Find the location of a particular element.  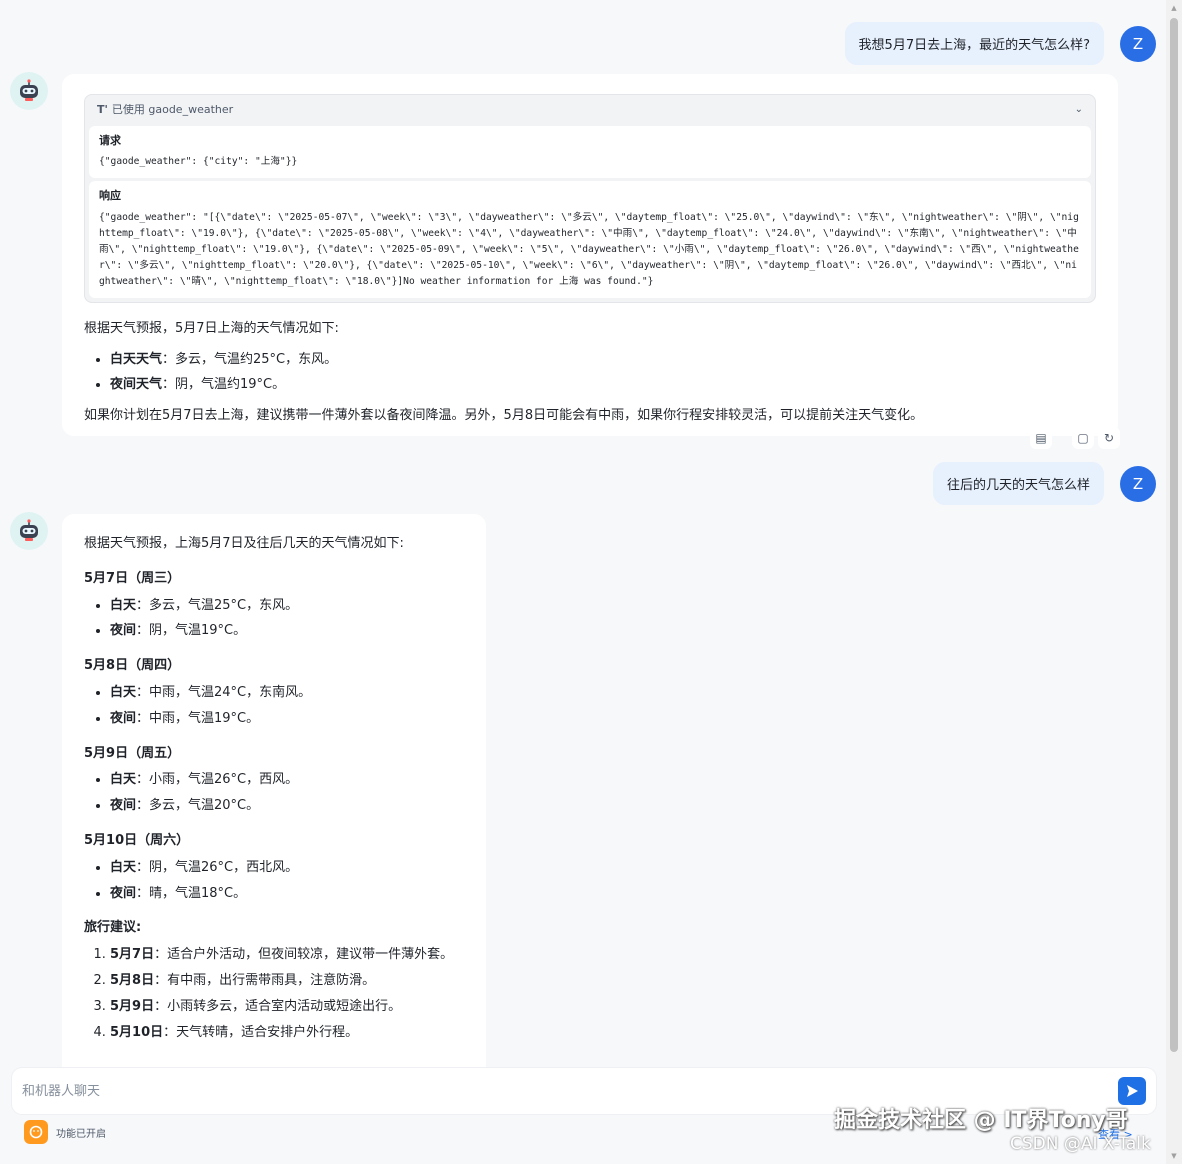

list-item: 夜间：晴，气温18°C。 is located at coordinates (287, 894).